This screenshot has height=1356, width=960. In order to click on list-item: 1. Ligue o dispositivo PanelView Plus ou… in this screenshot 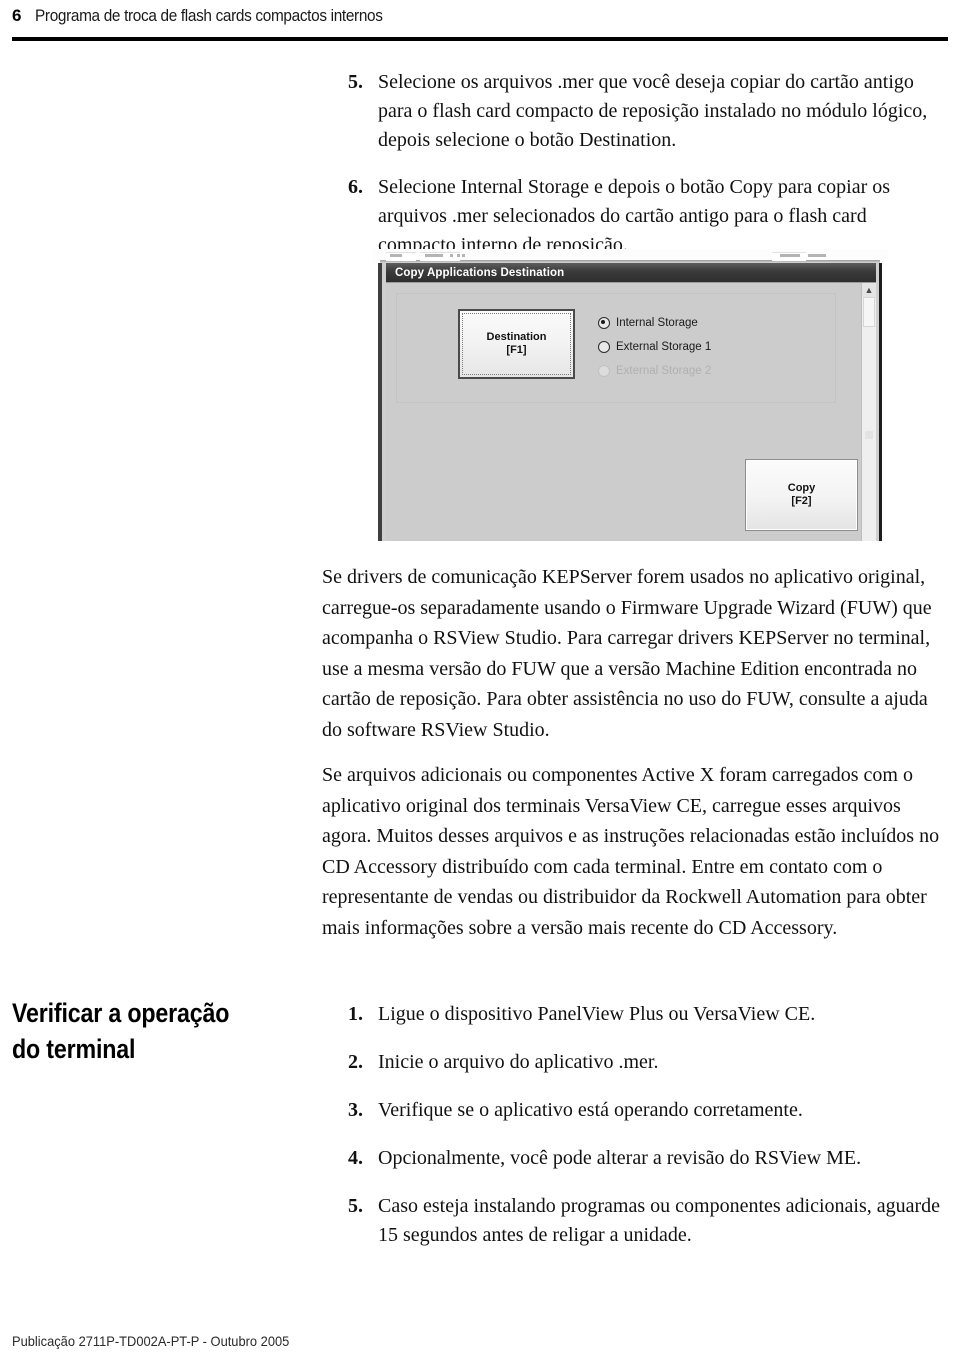, I will do `click(648, 1014)`.